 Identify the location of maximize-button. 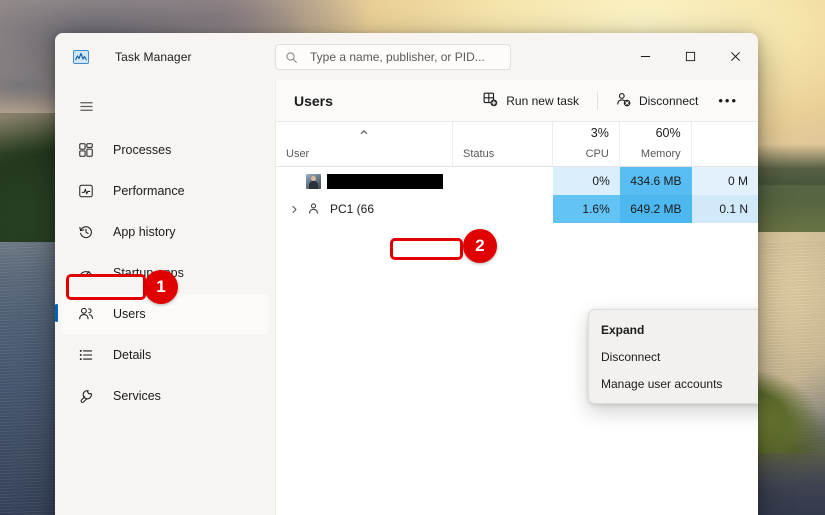
(690, 56).